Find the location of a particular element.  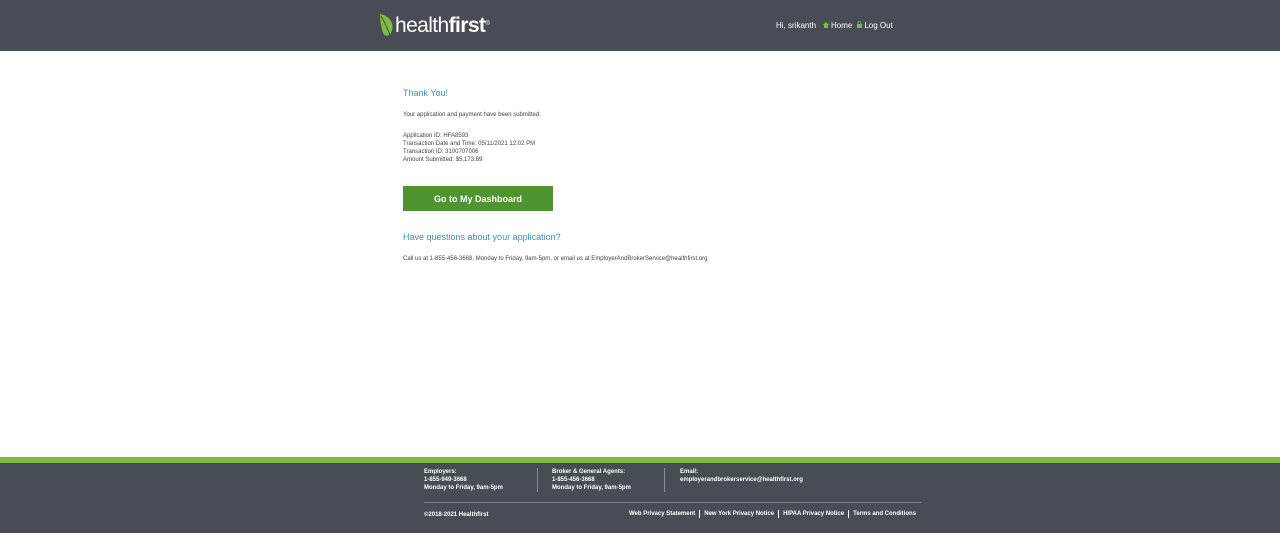

copyright: ©2018-2021 Healthfirst is located at coordinates (456, 515).